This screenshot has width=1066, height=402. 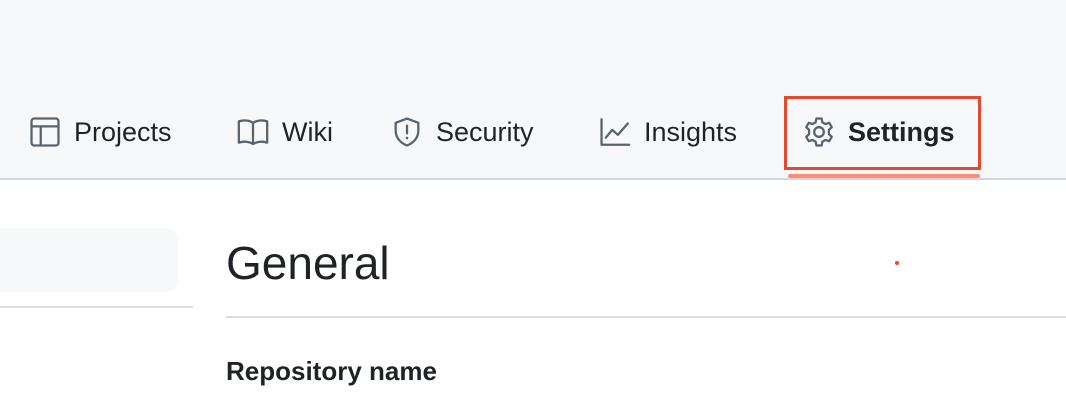 What do you see at coordinates (253, 132) in the screenshot?
I see `book-icon` at bounding box center [253, 132].